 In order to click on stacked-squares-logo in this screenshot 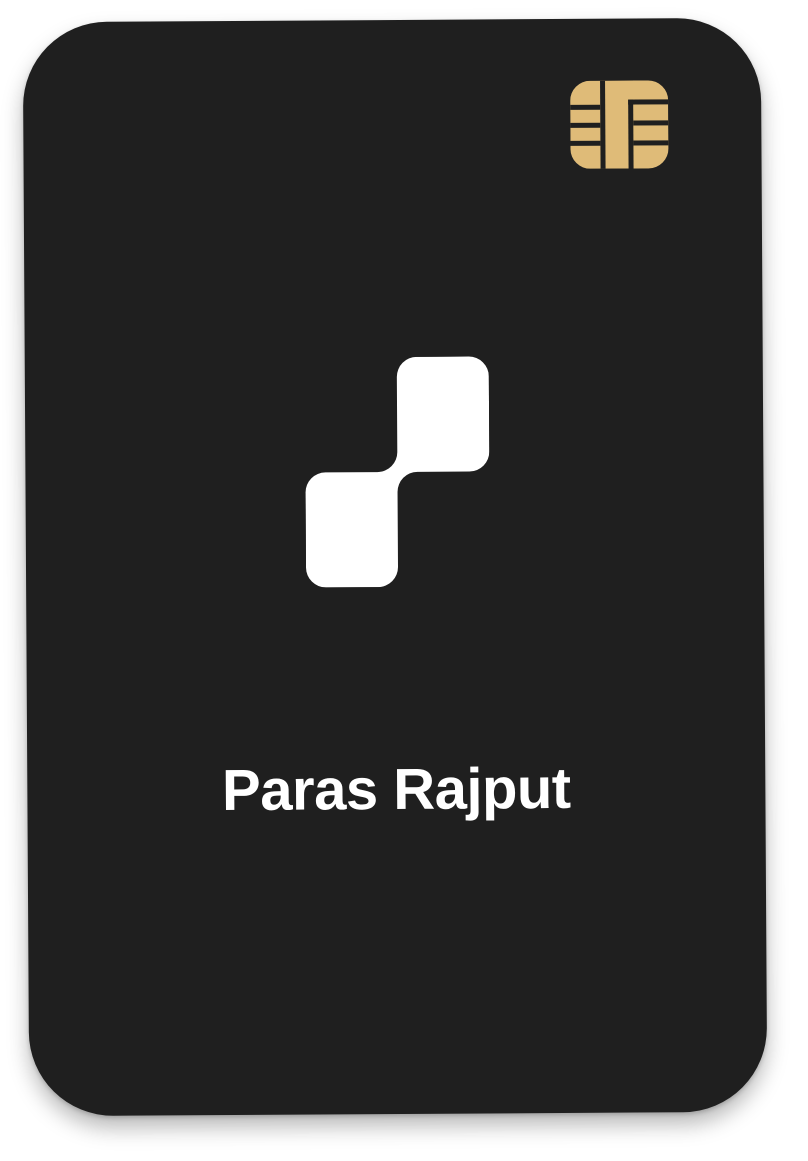, I will do `click(397, 472)`.